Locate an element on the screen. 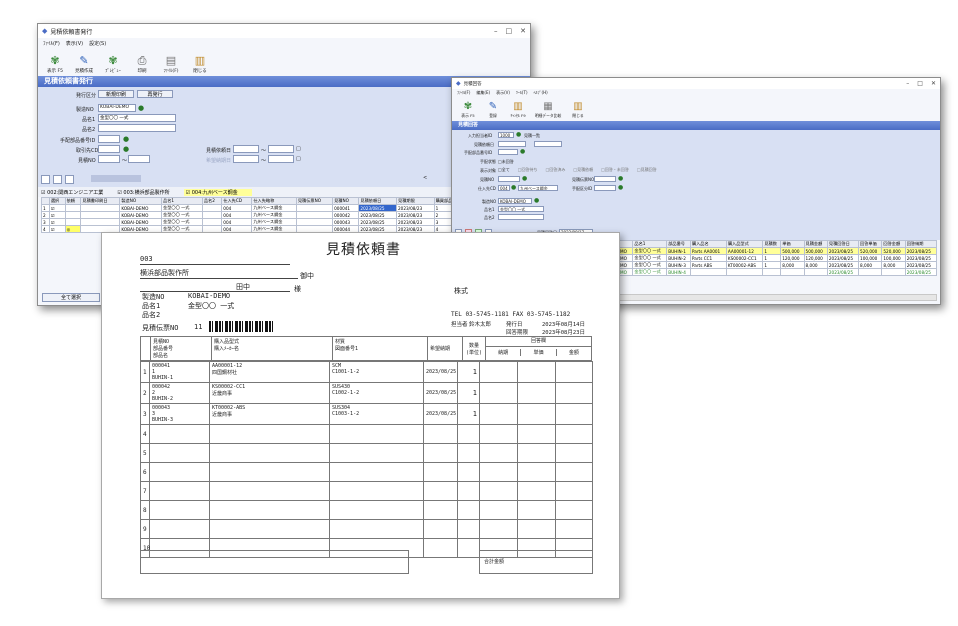 The height and width of the screenshot is (626, 958). option-request: □見積依頼 is located at coordinates (583, 170).